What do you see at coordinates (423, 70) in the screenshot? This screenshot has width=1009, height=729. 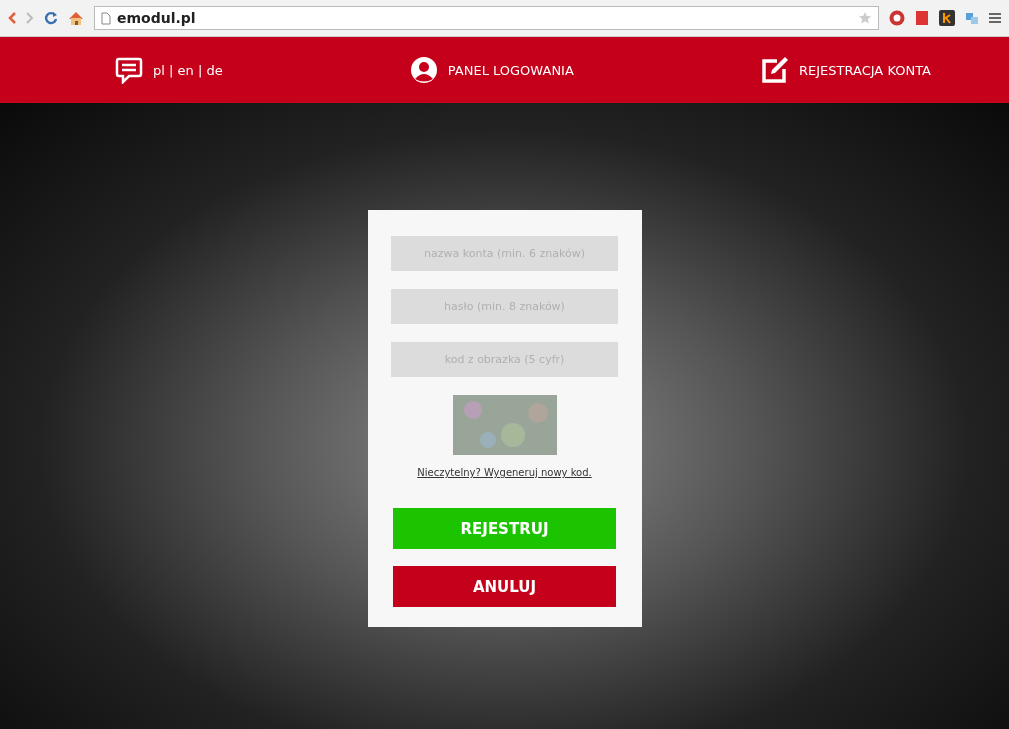 I see `user-icon` at bounding box center [423, 70].